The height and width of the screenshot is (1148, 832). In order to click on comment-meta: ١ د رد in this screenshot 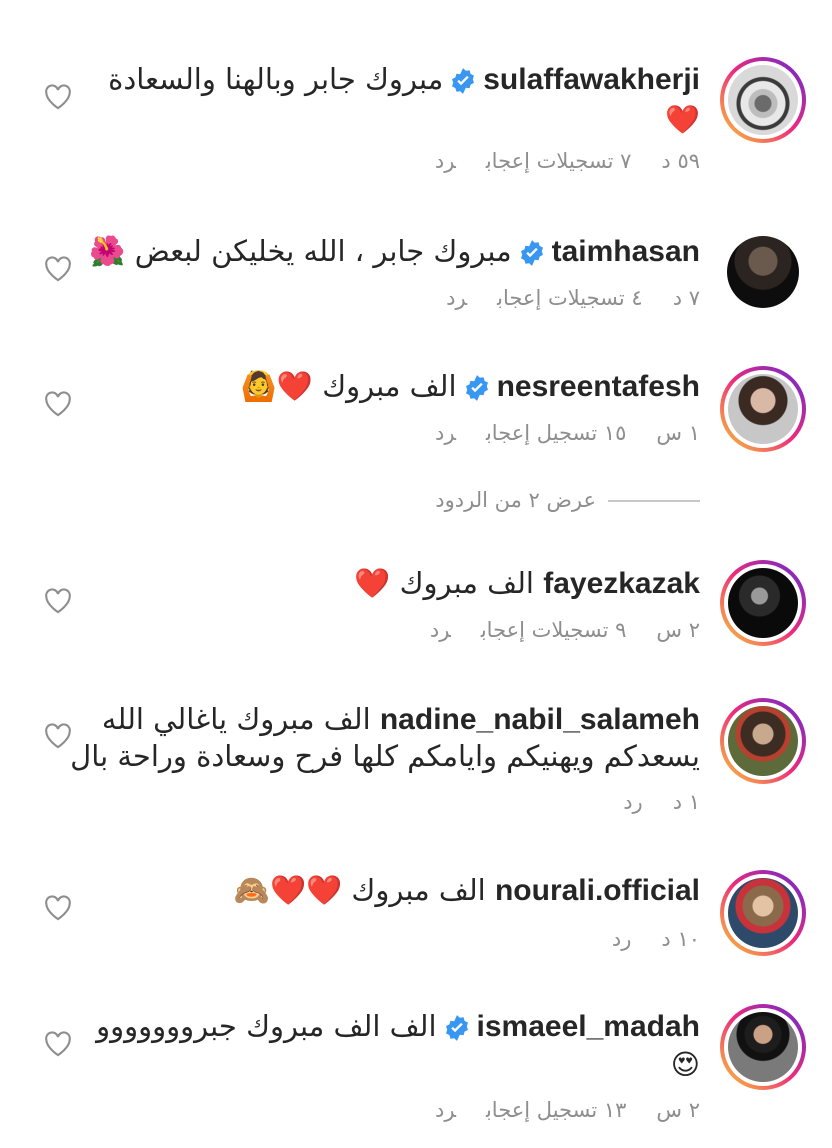, I will do `click(646, 802)`.